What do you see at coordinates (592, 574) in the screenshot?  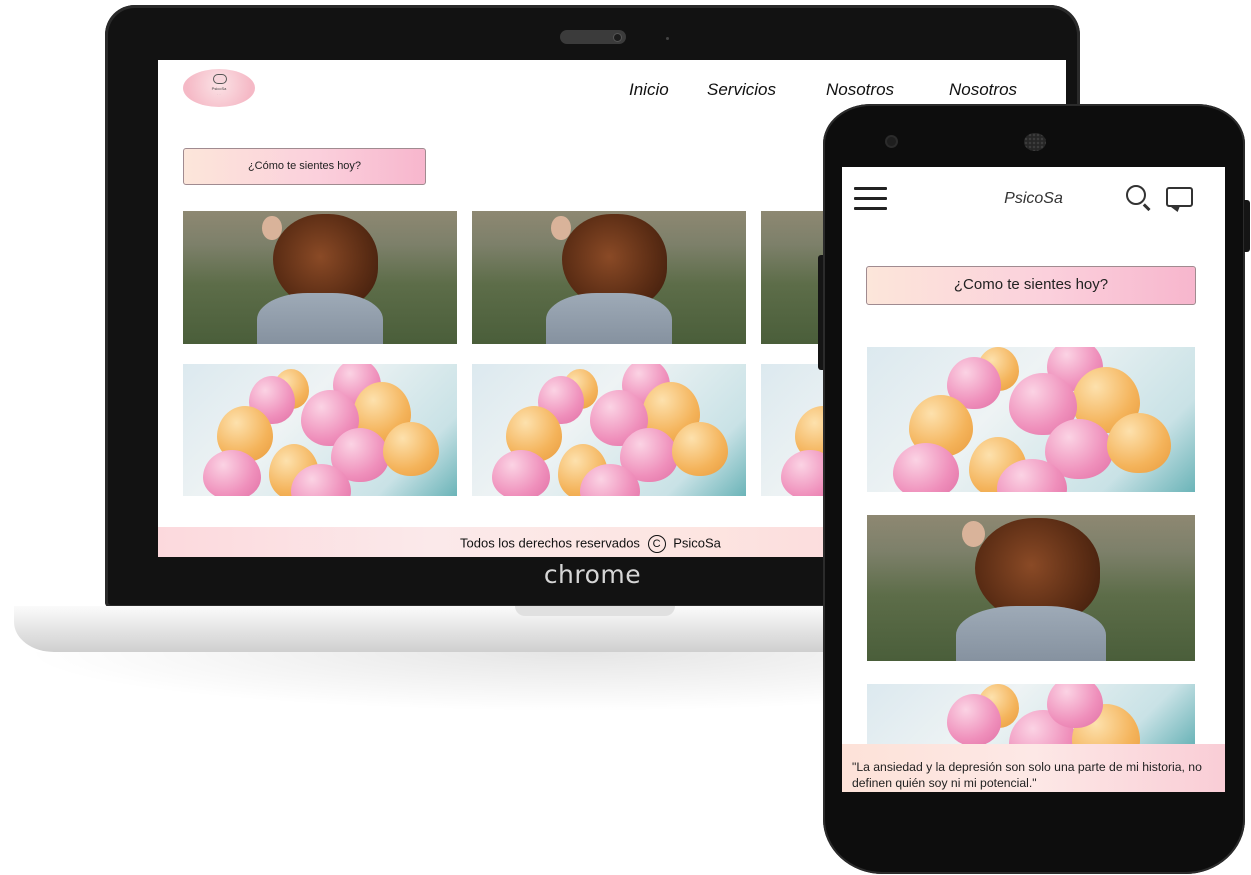 I see `laptop-brand-label: chrome` at bounding box center [592, 574].